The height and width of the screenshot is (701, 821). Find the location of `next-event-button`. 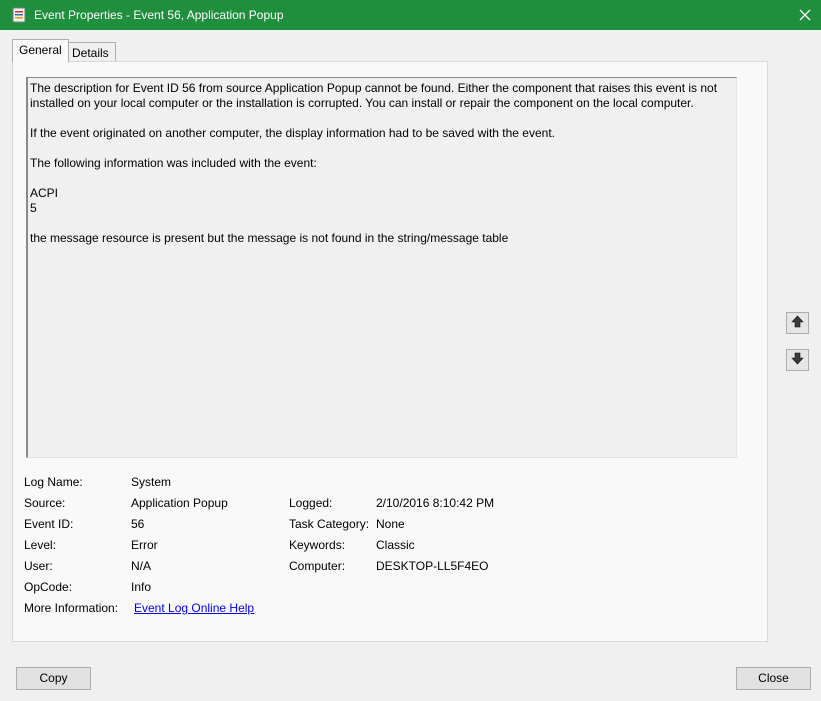

next-event-button is located at coordinates (797, 360).